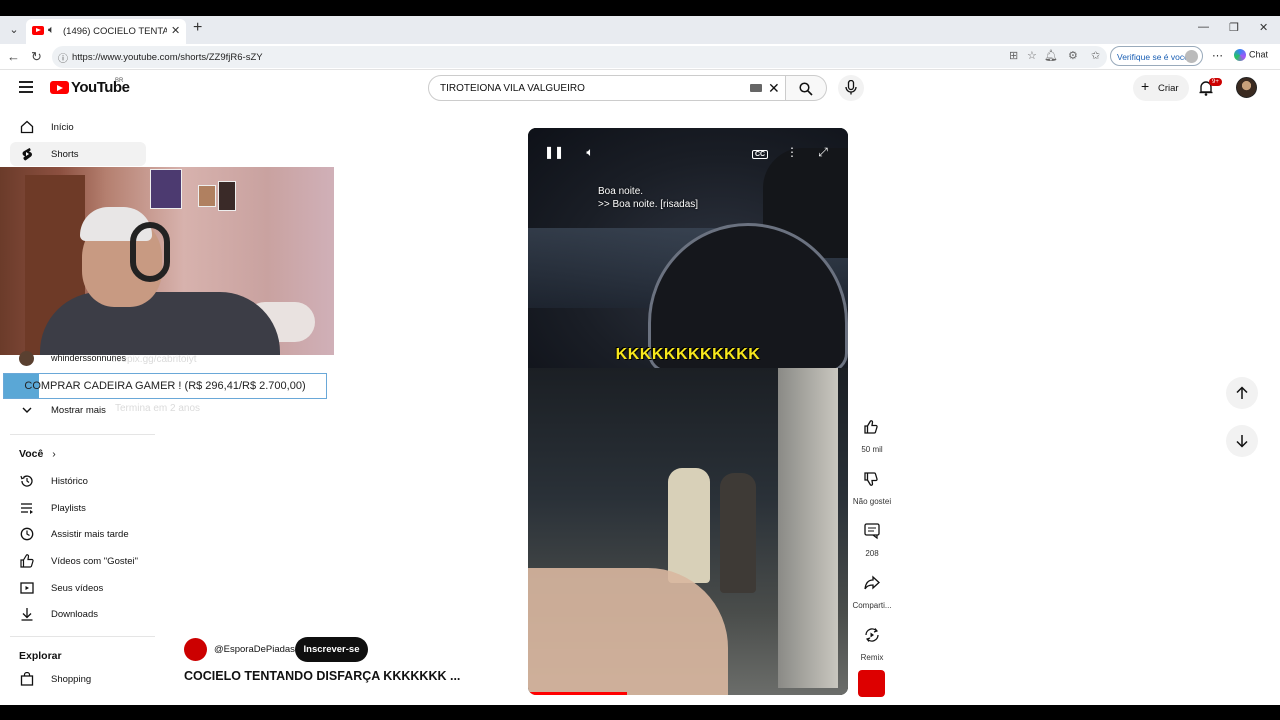 The height and width of the screenshot is (720, 1280). I want to click on burned-in-caption: KKKKKKKKKKKK, so click(688, 354).